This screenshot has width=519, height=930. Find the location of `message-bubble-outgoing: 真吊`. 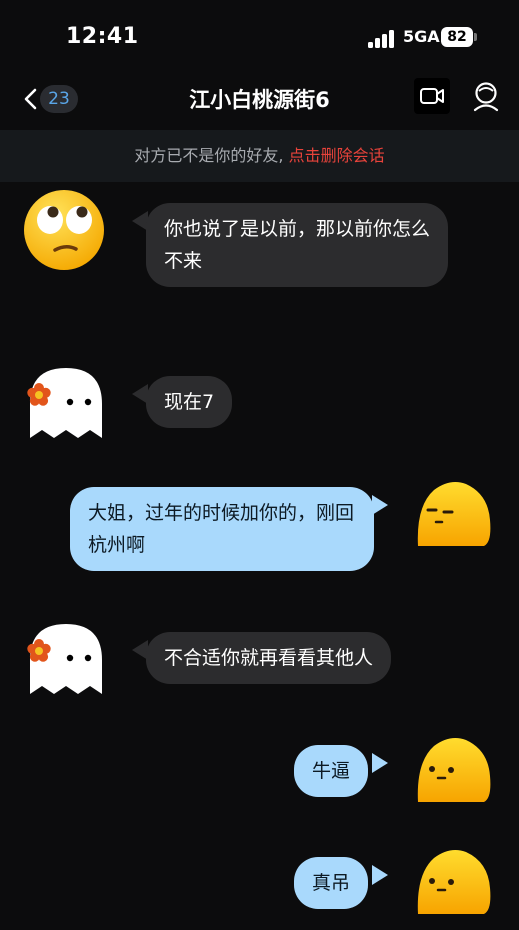

message-bubble-outgoing: 真吊 is located at coordinates (331, 883).